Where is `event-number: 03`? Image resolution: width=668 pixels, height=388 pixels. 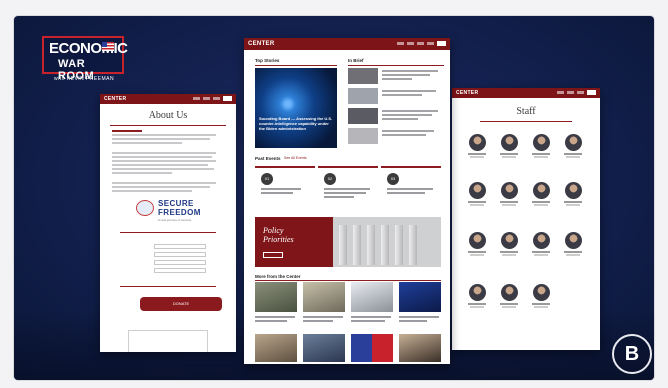
event-number: 03 is located at coordinates (393, 179).